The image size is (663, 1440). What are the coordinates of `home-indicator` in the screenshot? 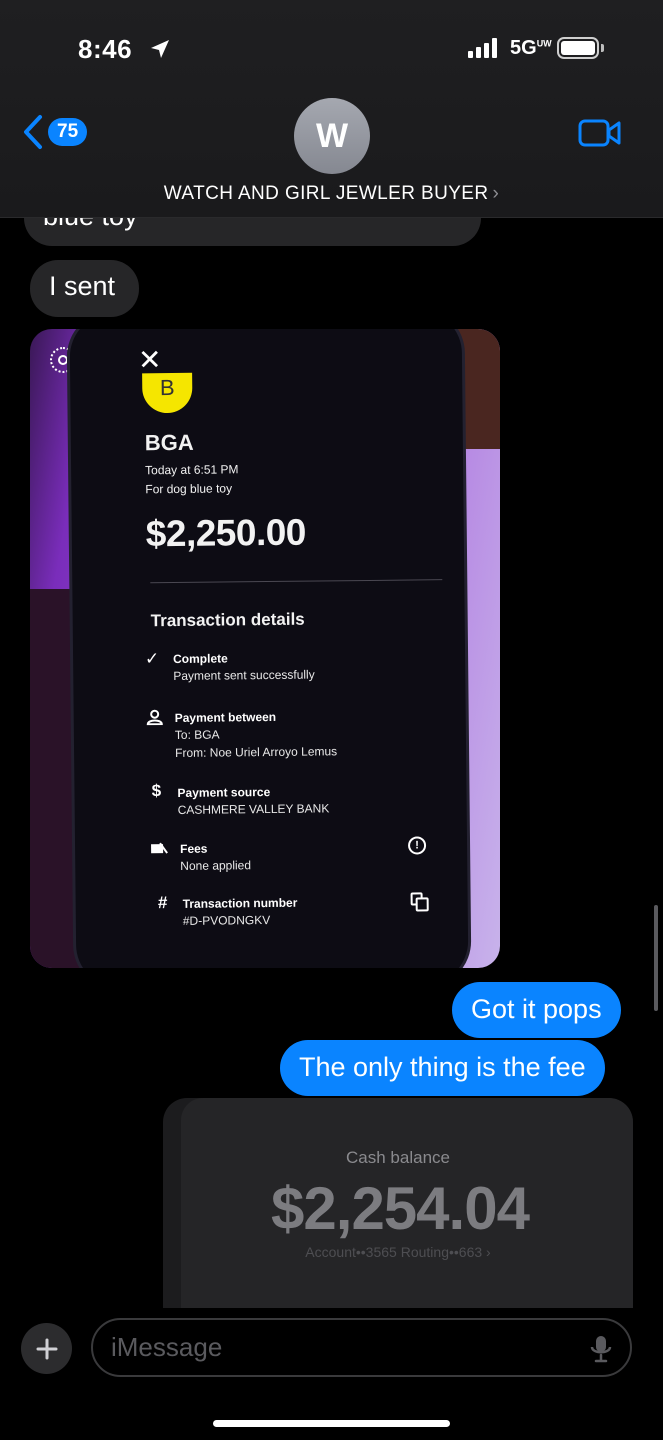 It's located at (331, 1423).